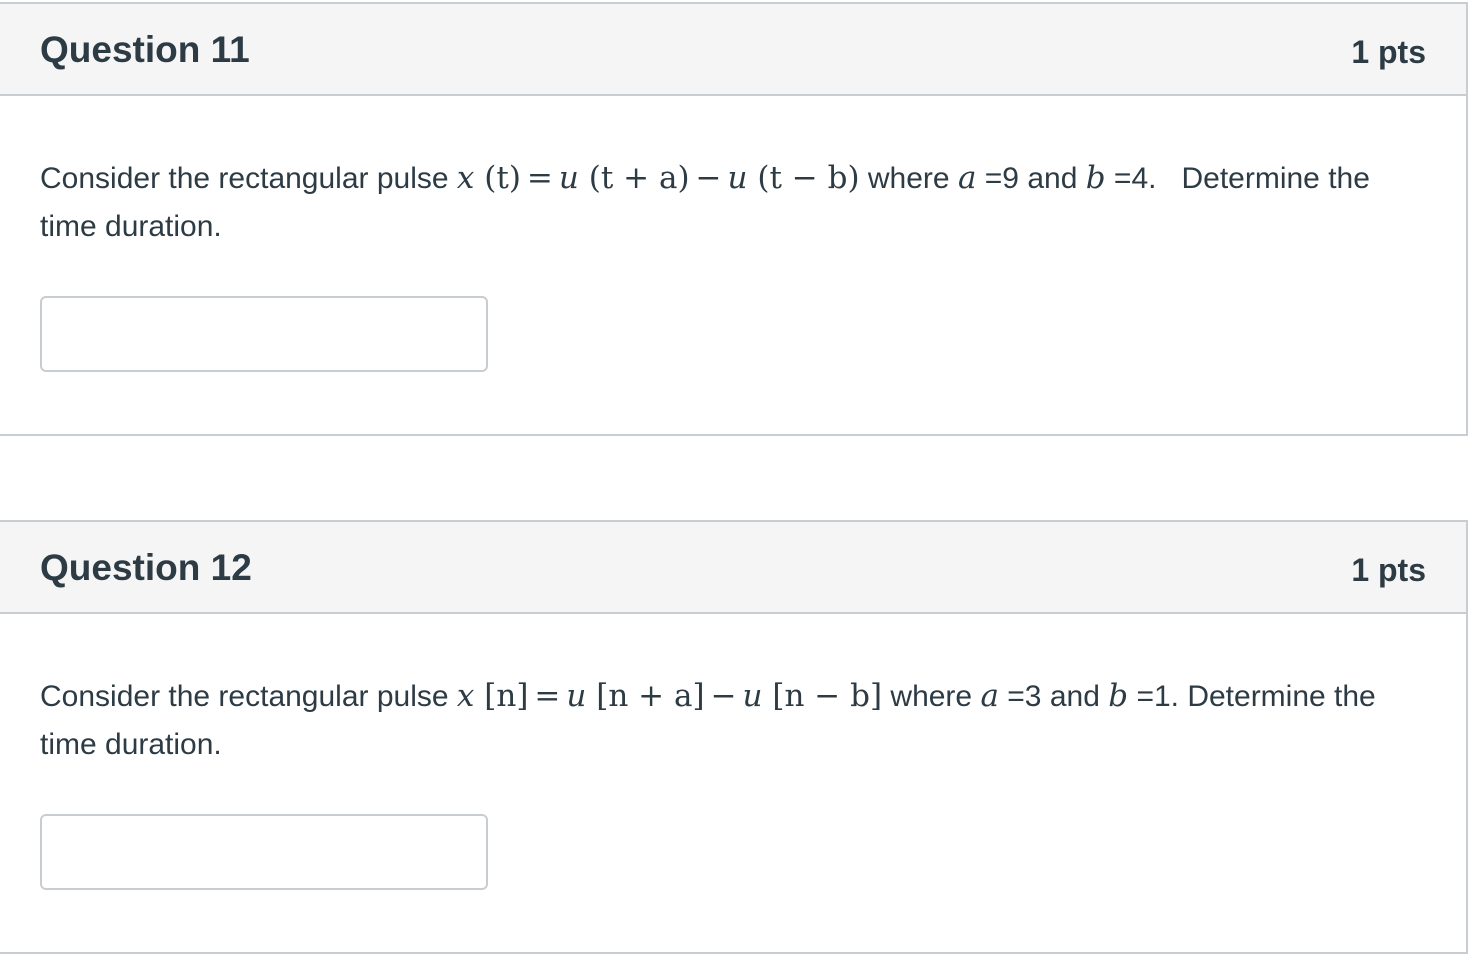 This screenshot has width=1472, height=976. Describe the element at coordinates (506, 696) in the screenshot. I see `equation-lhs-arg: [n]` at that location.